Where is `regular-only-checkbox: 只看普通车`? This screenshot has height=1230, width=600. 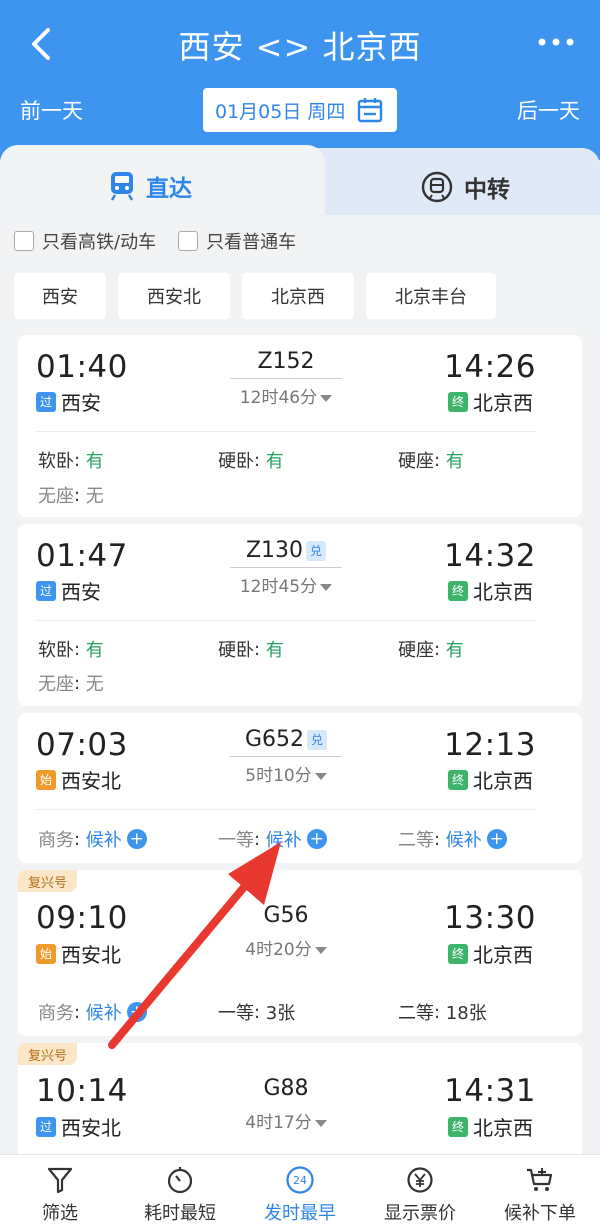 regular-only-checkbox: 只看普通车 is located at coordinates (237, 241).